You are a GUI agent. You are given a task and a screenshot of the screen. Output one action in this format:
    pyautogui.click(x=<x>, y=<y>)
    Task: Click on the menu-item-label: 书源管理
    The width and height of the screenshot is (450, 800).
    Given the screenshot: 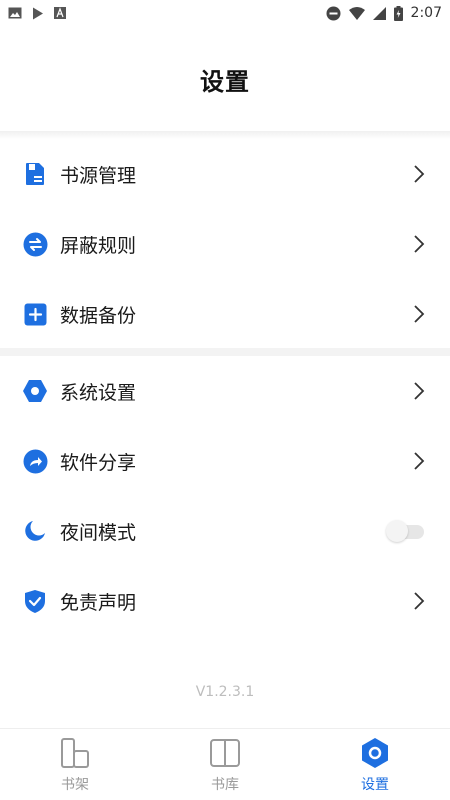 What is the action you would take?
    pyautogui.click(x=98, y=175)
    